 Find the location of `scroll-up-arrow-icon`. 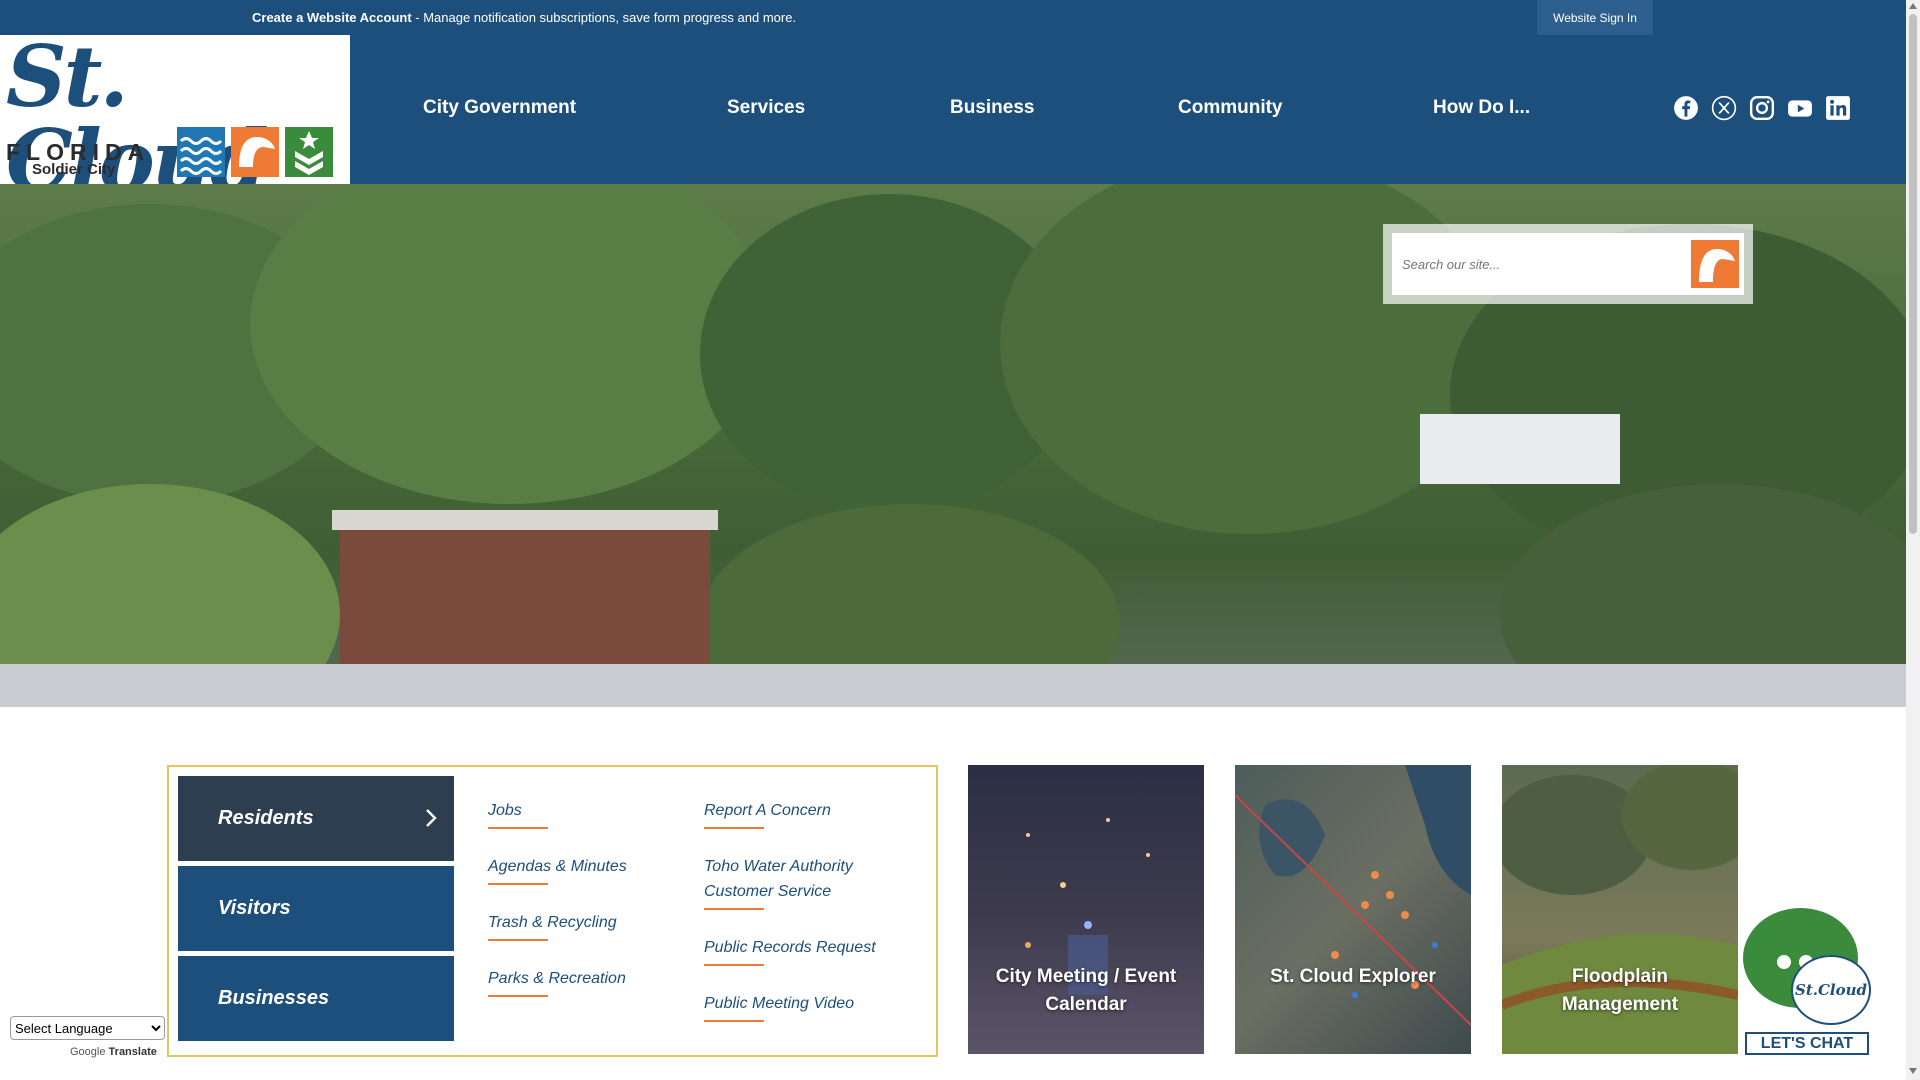

scroll-up-arrow-icon is located at coordinates (1913, 6).